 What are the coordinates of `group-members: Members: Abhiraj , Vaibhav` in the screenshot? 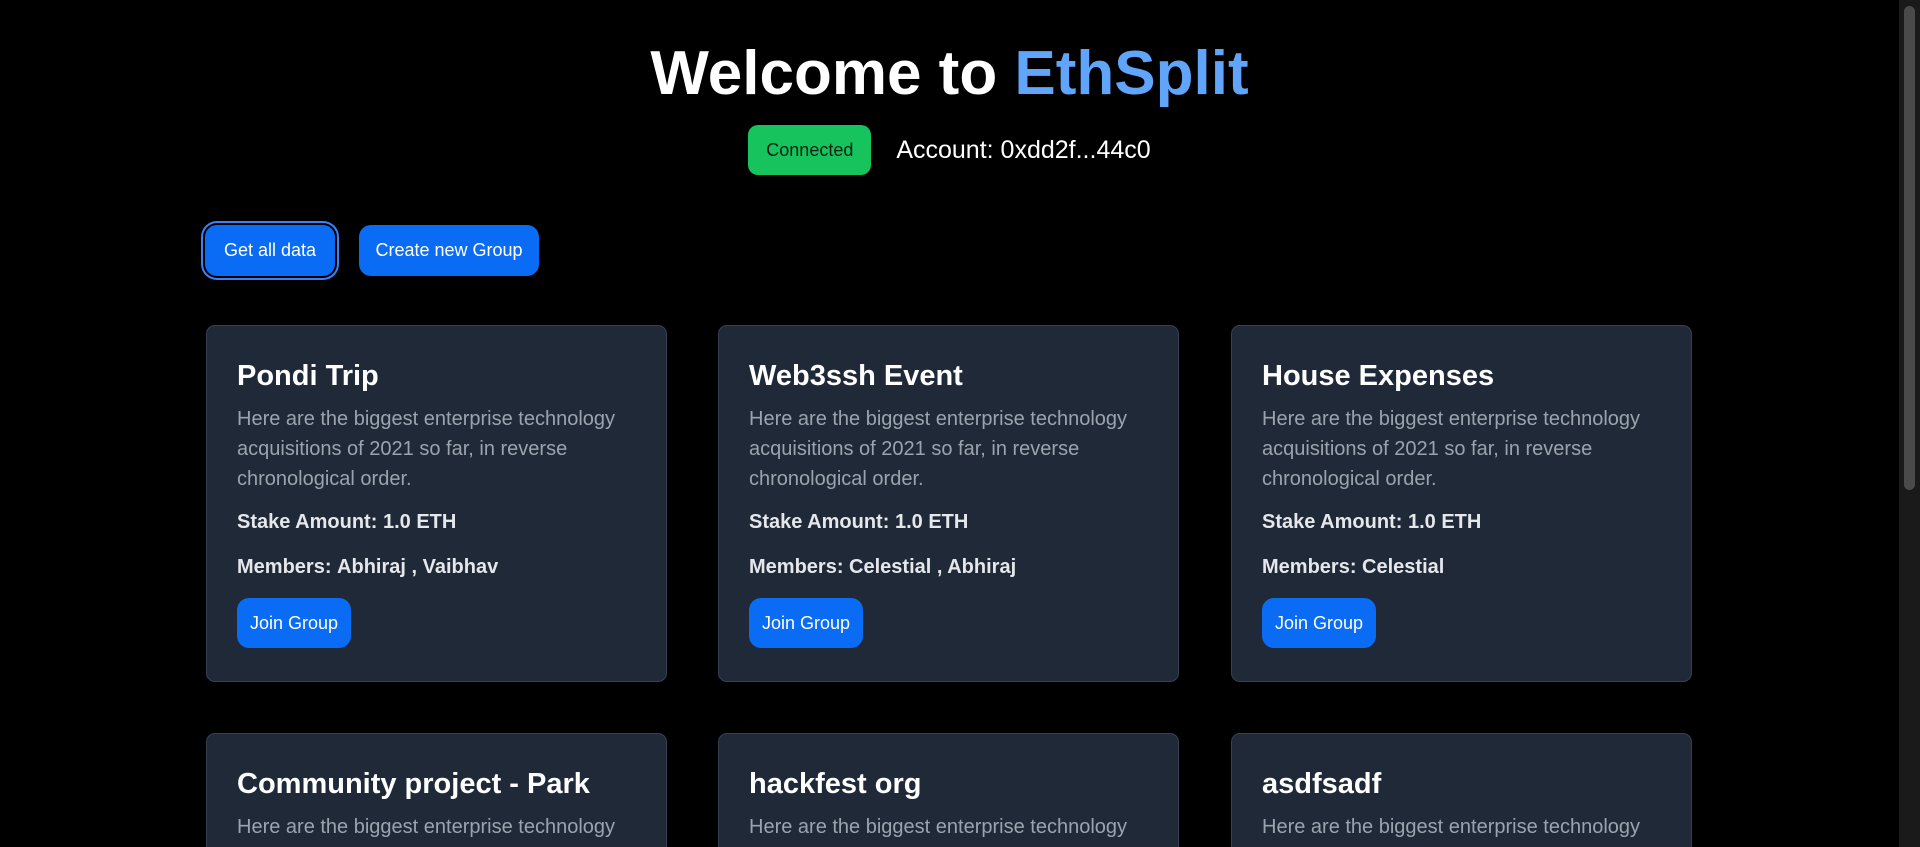 It's located at (436, 567).